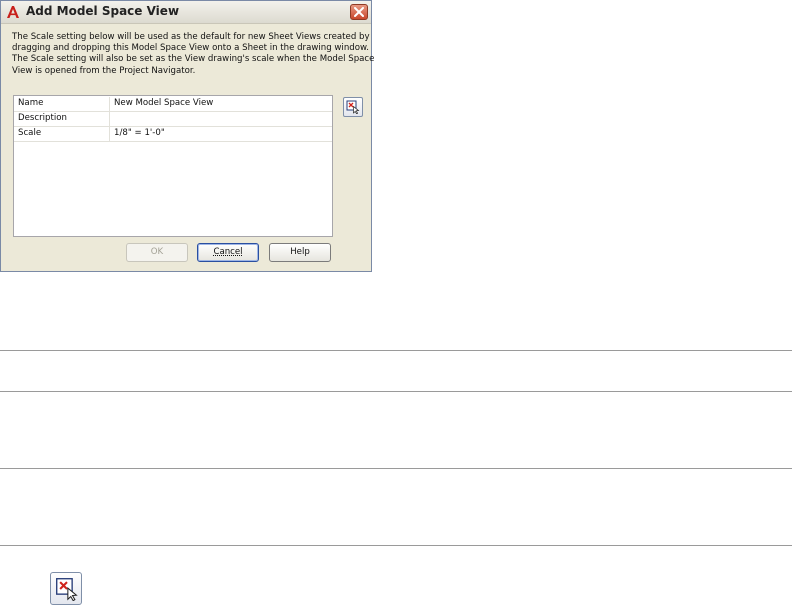 This screenshot has width=792, height=609. What do you see at coordinates (139, 133) in the screenshot?
I see `scale-value-field: 1/8" = 1'-0"` at bounding box center [139, 133].